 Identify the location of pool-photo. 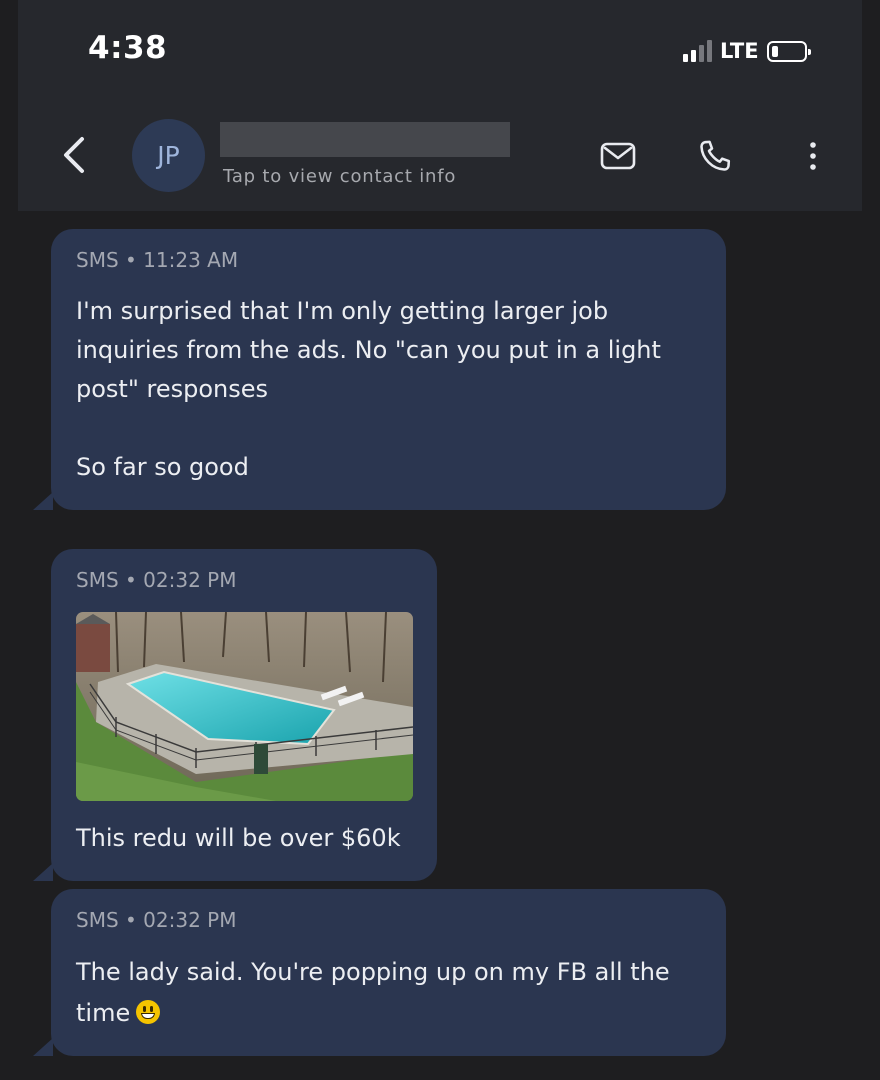
(244, 706).